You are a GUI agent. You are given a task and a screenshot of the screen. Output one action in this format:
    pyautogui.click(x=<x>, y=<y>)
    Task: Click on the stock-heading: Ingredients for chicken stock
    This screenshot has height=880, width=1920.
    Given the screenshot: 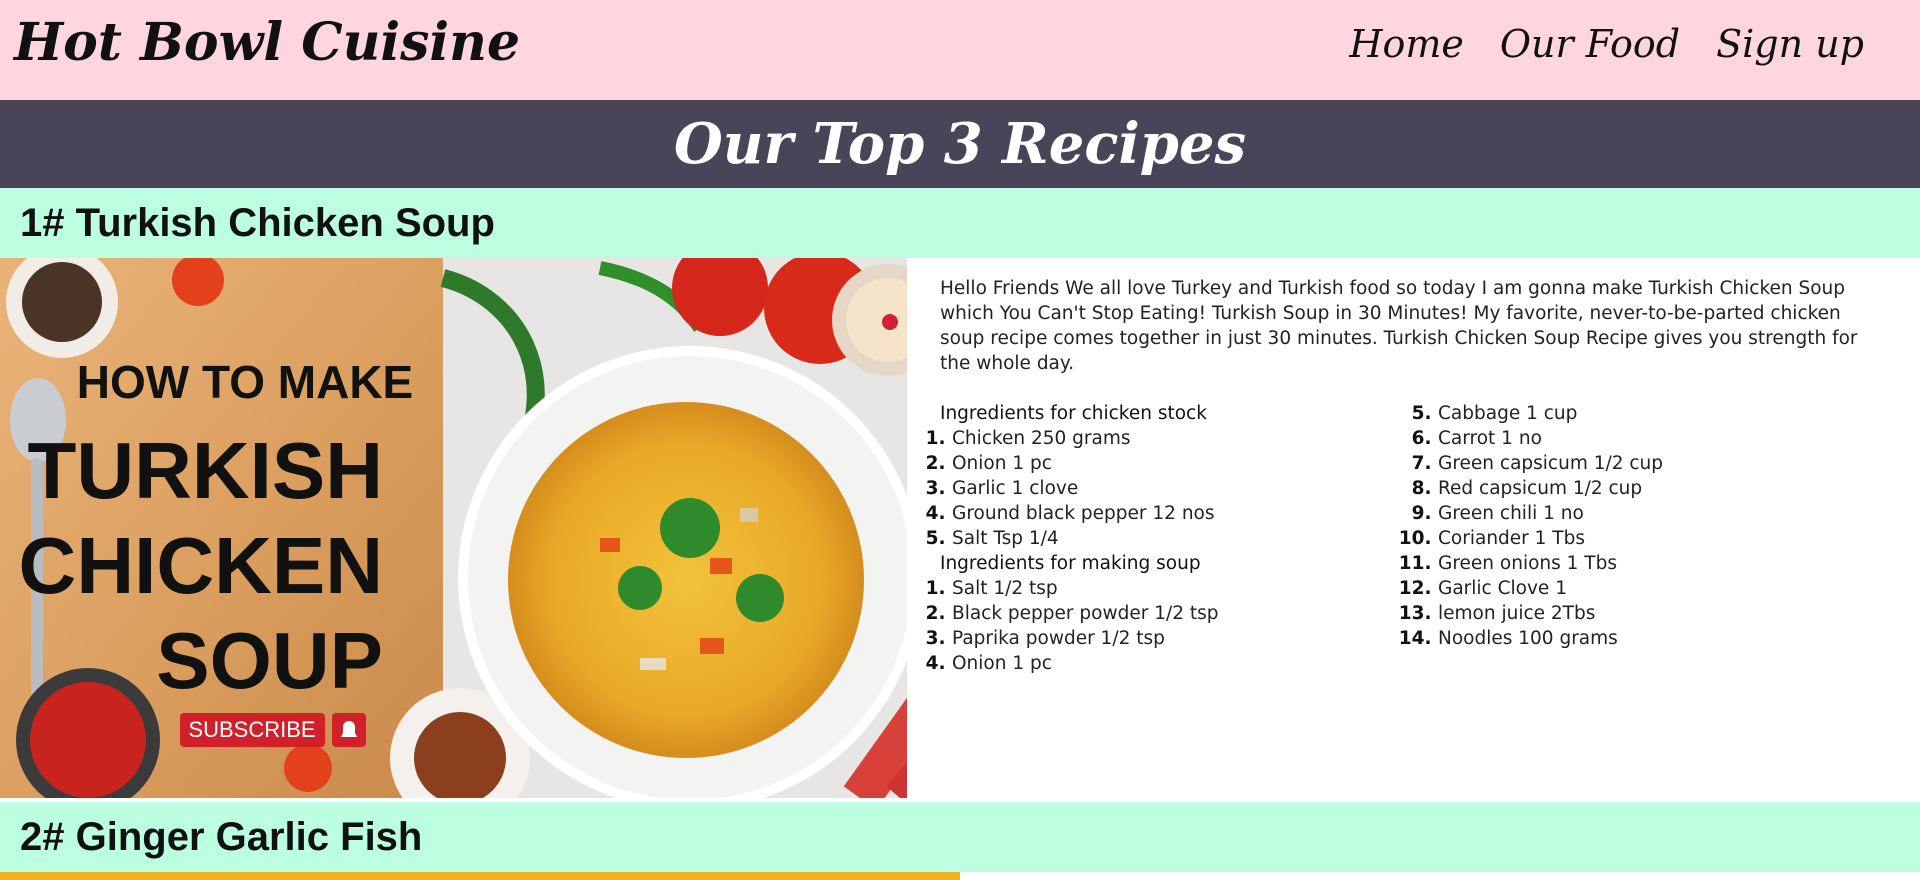 What is the action you would take?
    pyautogui.click(x=1073, y=413)
    